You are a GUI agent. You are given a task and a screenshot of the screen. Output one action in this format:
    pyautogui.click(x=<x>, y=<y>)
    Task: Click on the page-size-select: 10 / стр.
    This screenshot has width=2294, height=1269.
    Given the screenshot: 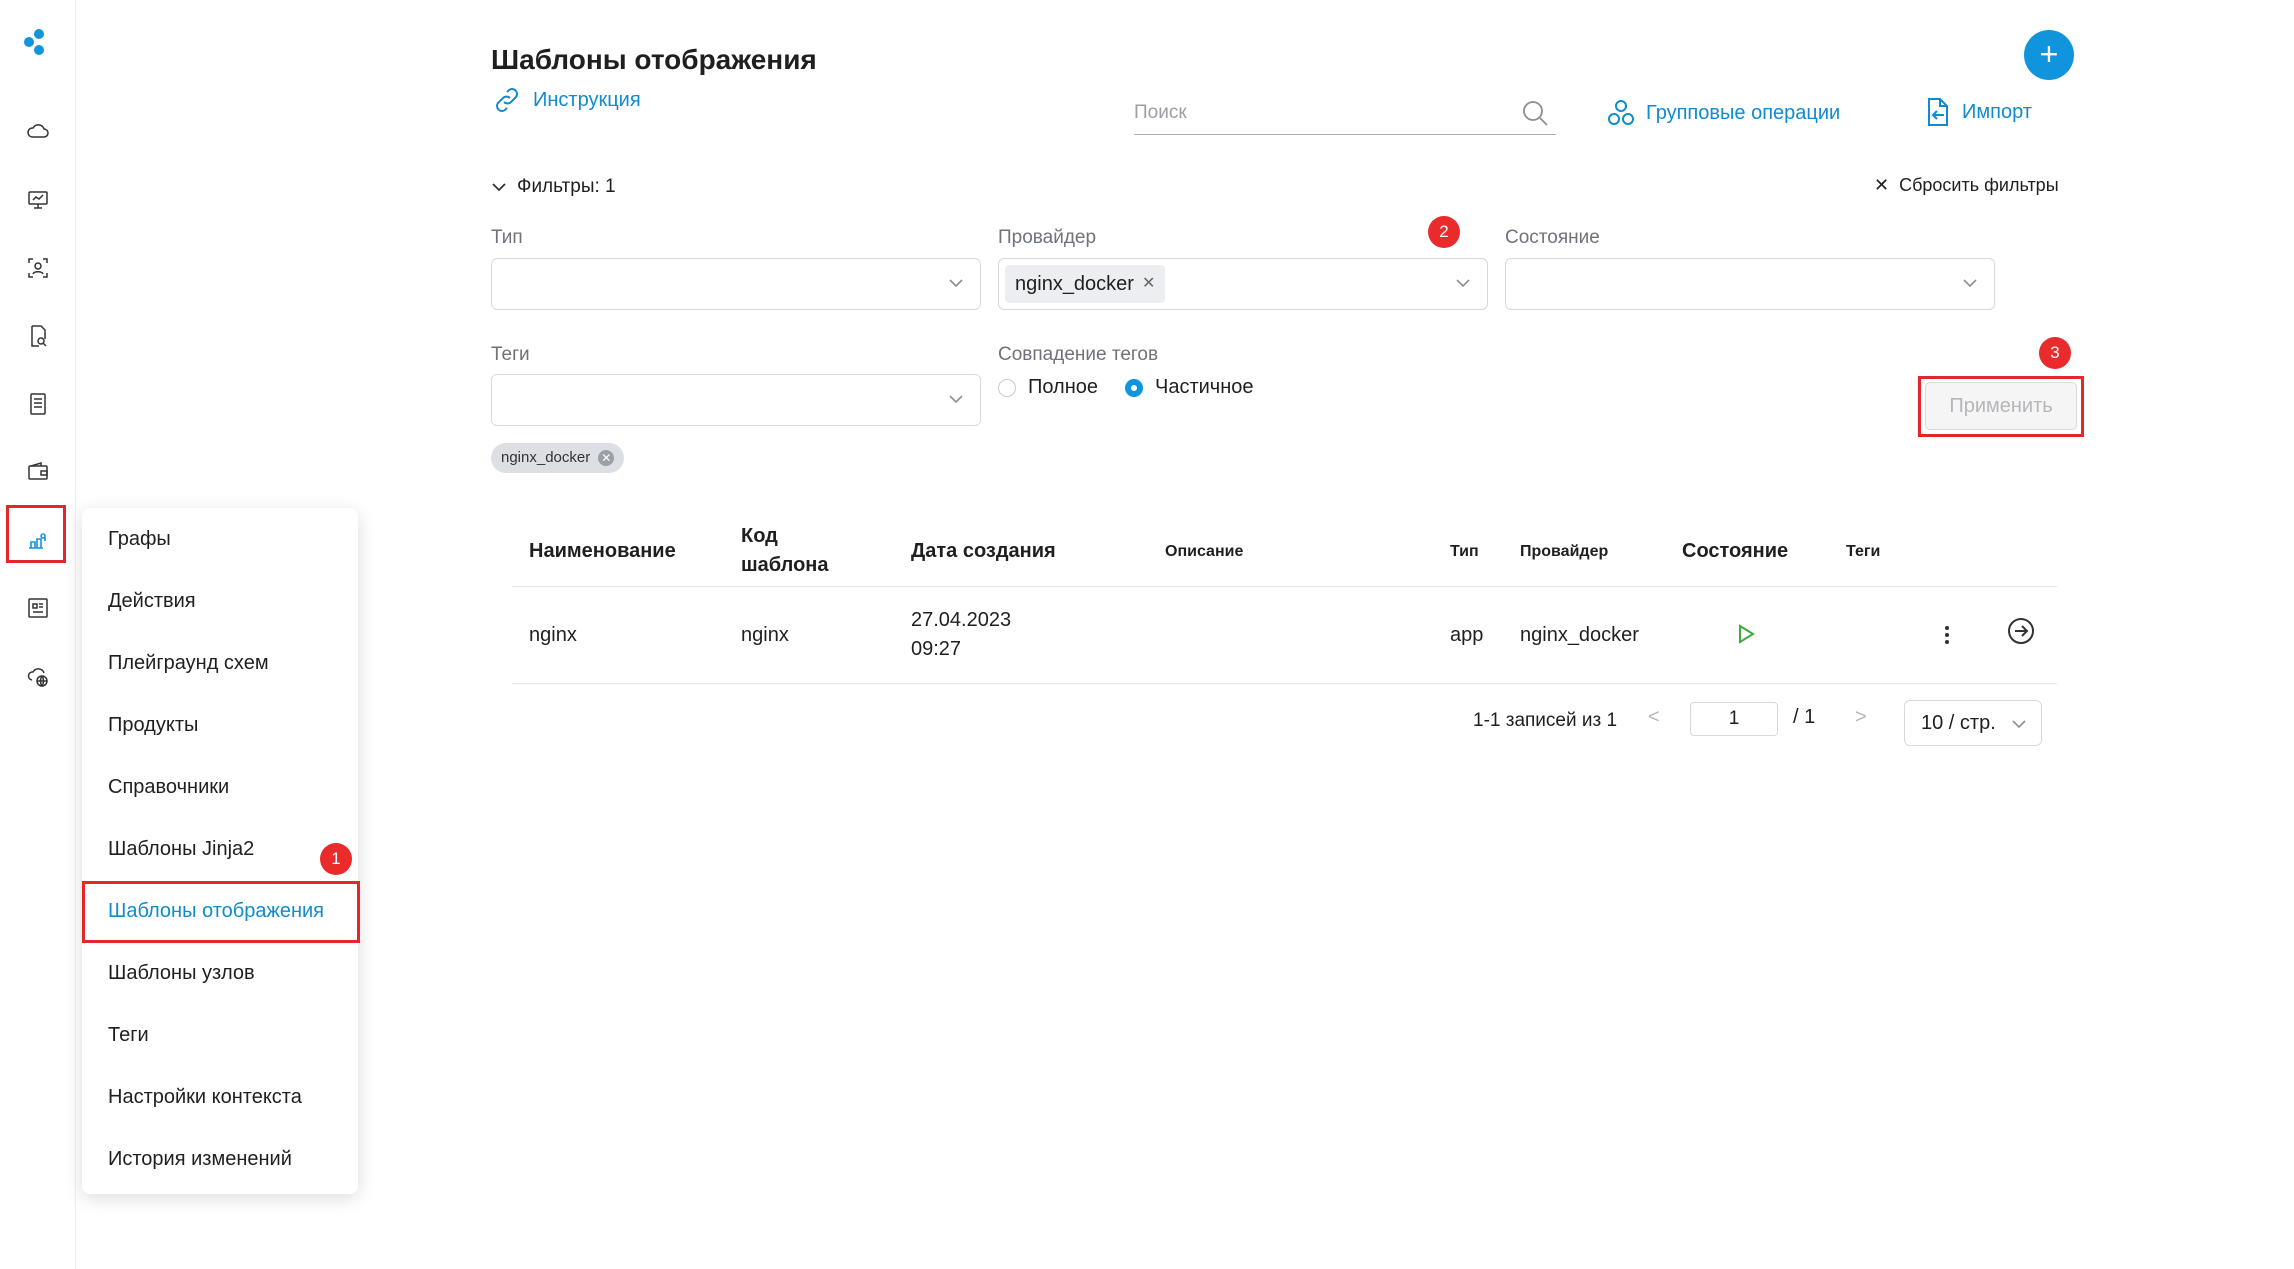 What is the action you would take?
    pyautogui.click(x=1973, y=723)
    